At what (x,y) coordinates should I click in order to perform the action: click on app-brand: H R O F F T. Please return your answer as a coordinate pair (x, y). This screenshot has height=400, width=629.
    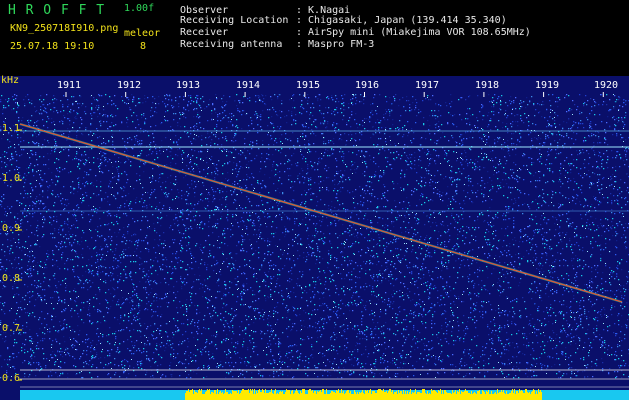
    Looking at the image, I should click on (57, 10).